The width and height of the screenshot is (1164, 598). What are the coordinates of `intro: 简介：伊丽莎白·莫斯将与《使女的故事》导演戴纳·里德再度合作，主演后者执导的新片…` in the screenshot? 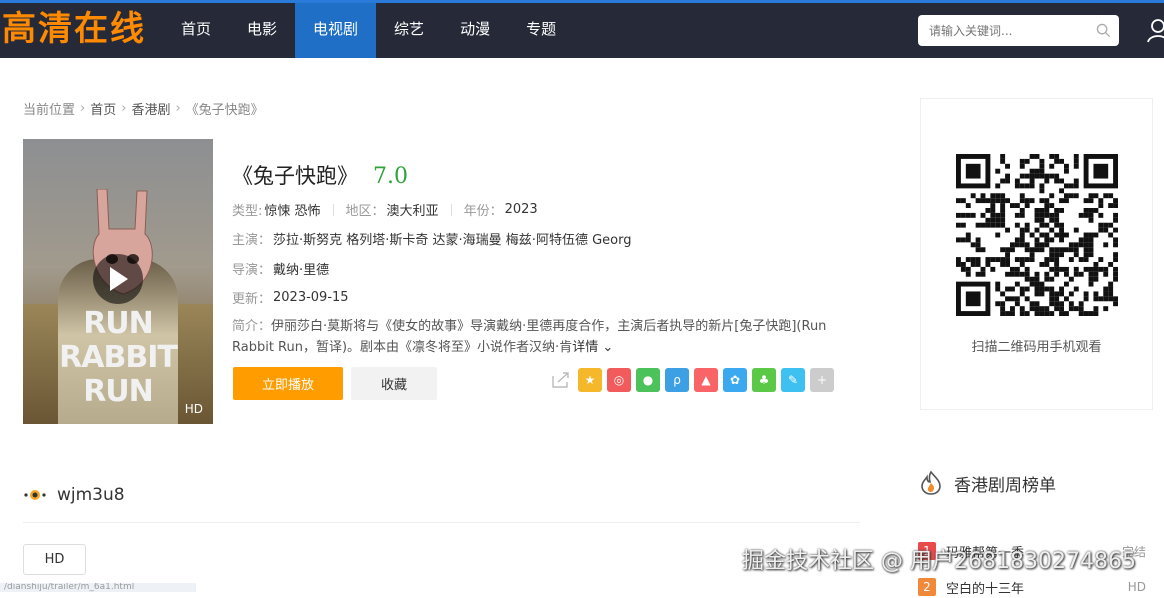 It's located at (537, 337).